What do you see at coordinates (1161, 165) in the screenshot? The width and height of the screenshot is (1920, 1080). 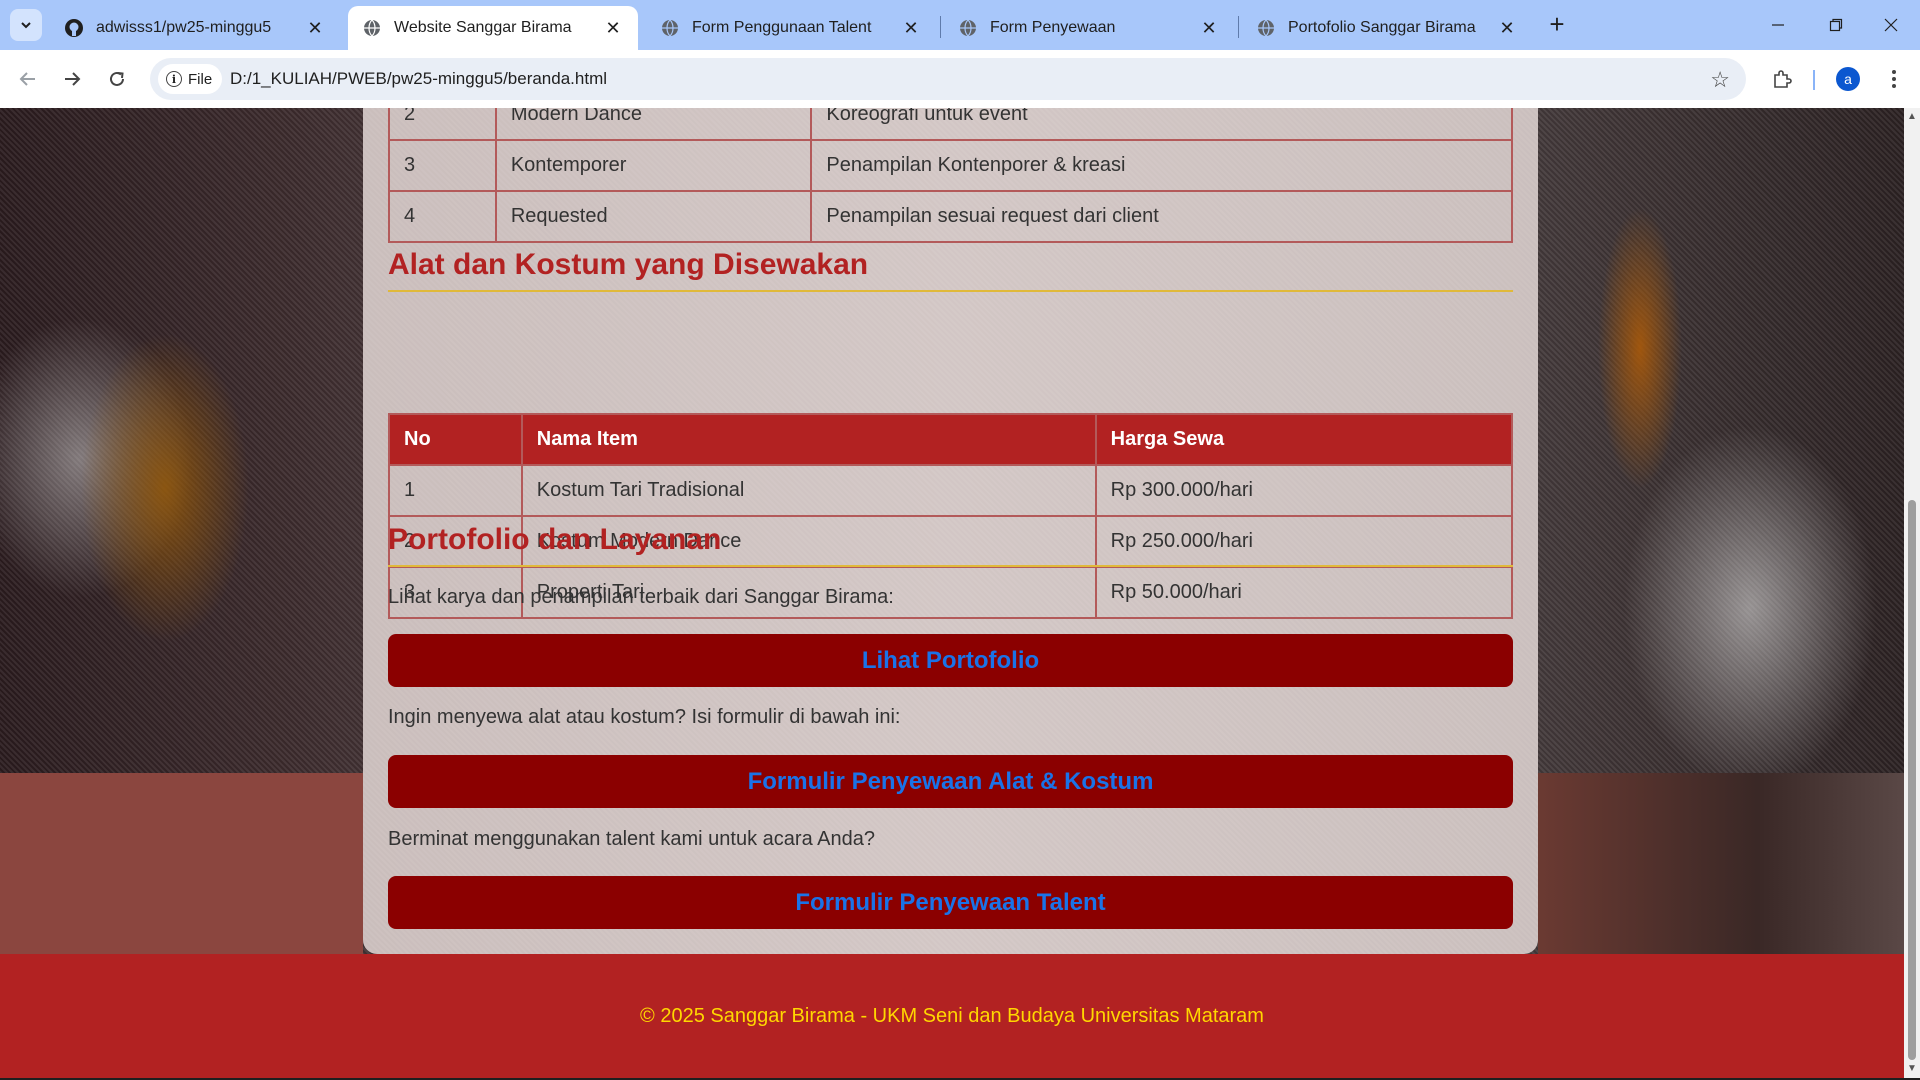 I see `table-cell-desc: Penampilan Kontenporer & kreasi` at bounding box center [1161, 165].